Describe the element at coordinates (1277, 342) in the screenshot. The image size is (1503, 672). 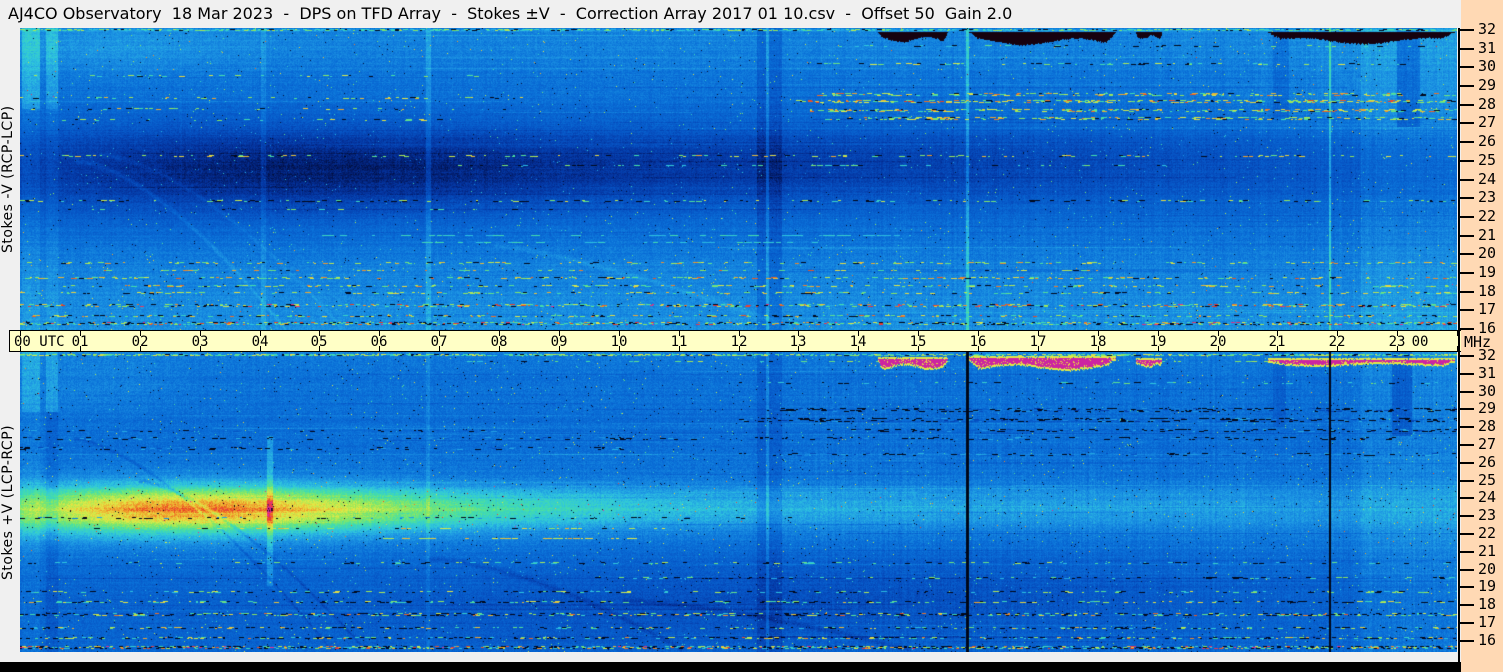
I see `time-label: 21` at that location.